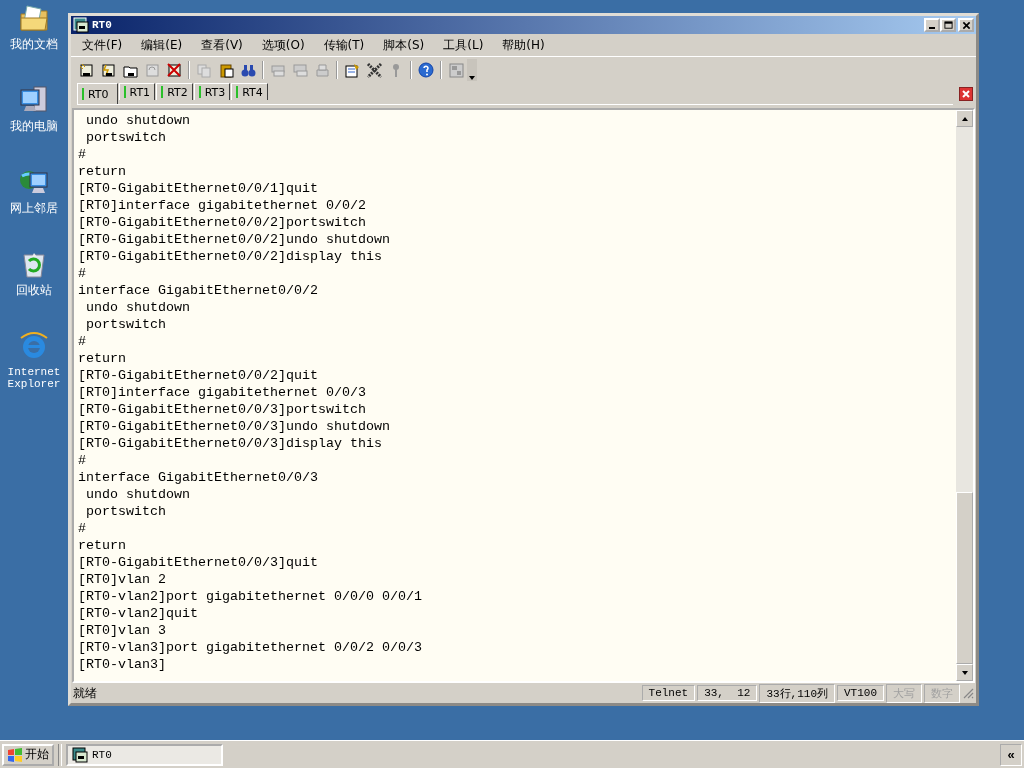 Image resolution: width=1024 pixels, height=768 pixels. I want to click on session-tab: RT2, so click(174, 91).